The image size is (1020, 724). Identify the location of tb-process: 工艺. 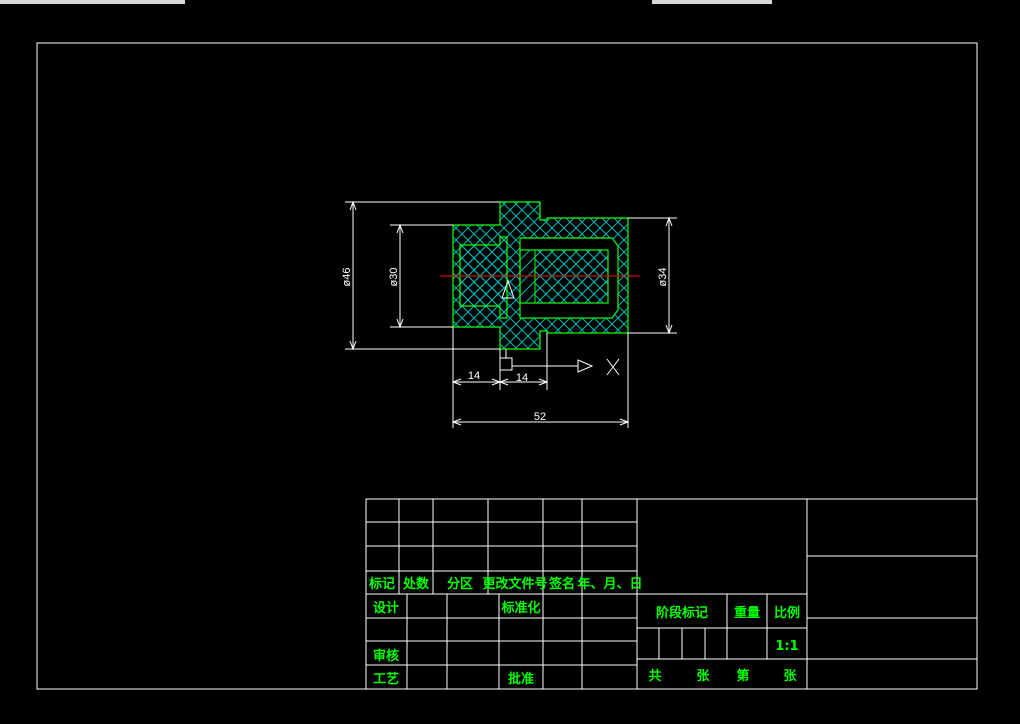
(386, 679).